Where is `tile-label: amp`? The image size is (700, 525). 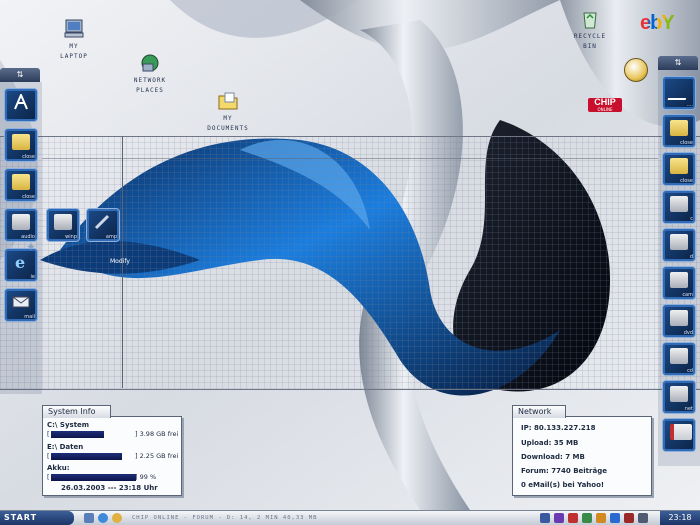 tile-label: amp is located at coordinates (111, 237).